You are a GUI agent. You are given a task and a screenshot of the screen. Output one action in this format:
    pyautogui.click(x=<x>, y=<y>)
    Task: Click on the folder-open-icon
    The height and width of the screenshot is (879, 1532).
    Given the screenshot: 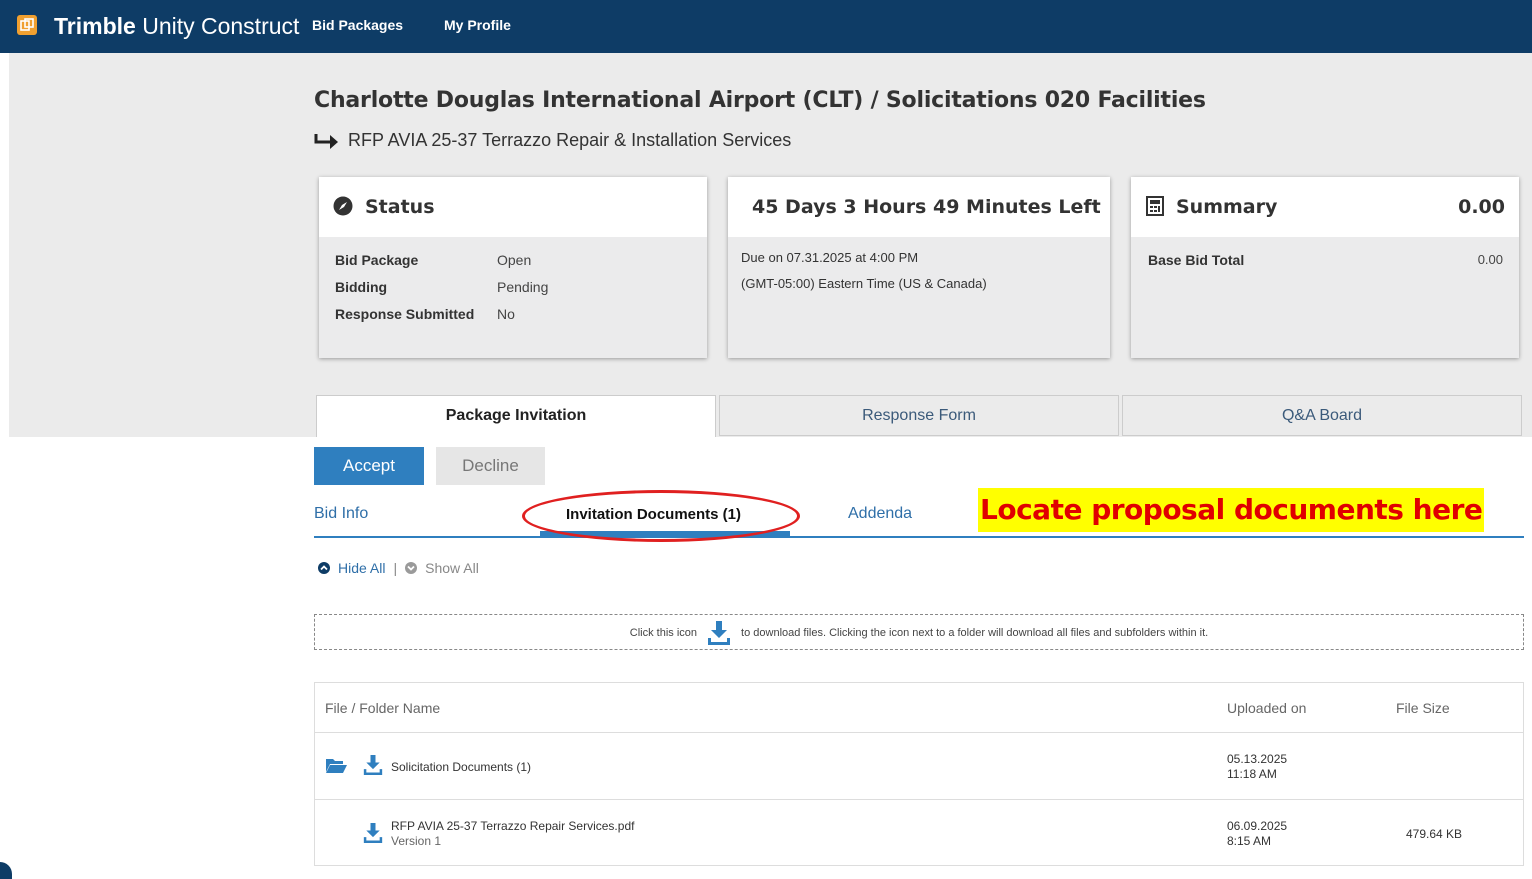 What is the action you would take?
    pyautogui.click(x=336, y=765)
    